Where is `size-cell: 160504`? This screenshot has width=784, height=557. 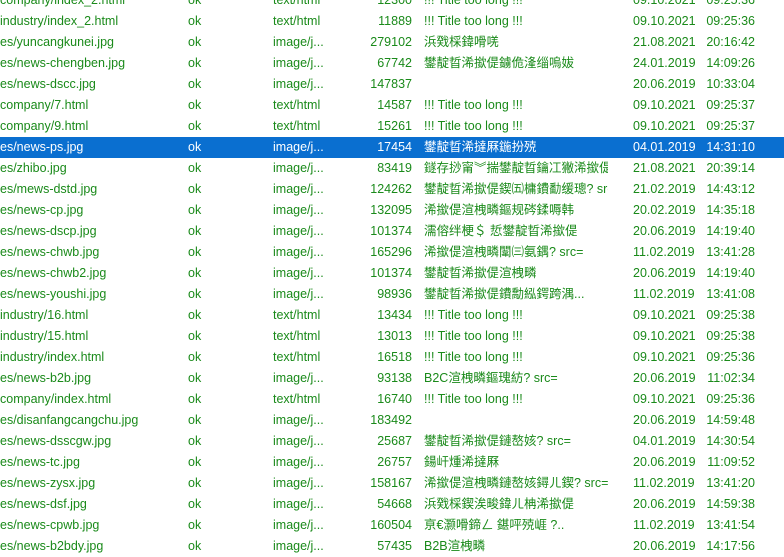
size-cell: 160504 is located at coordinates (391, 525).